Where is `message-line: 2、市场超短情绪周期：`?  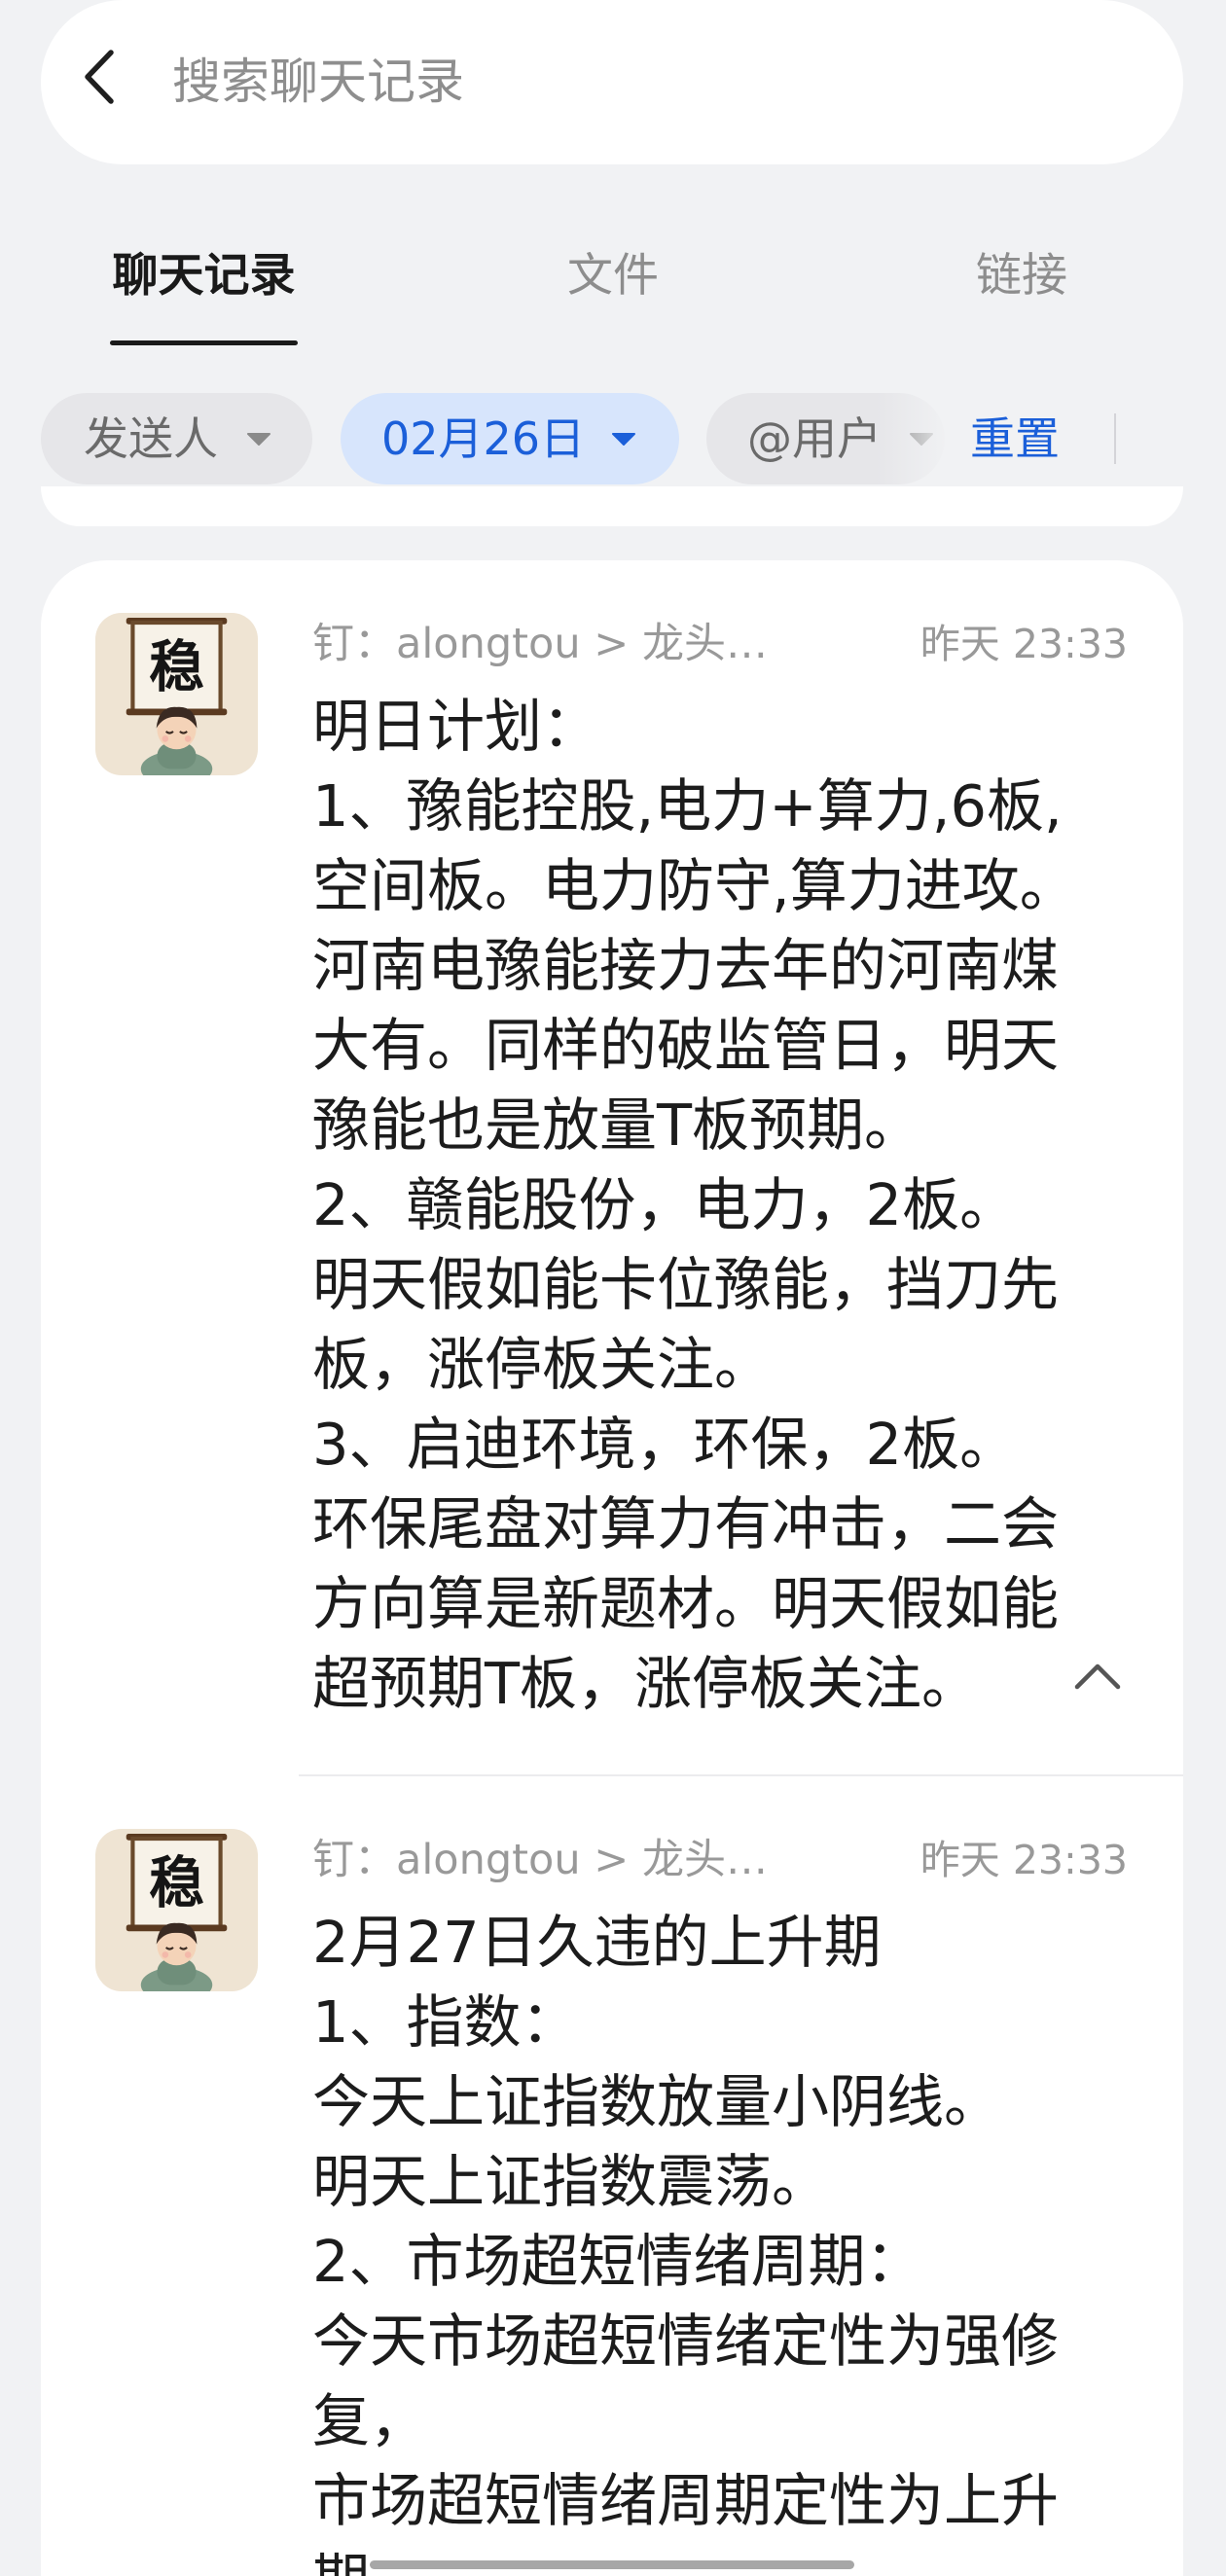
message-line: 2、市场超短情绪周期： is located at coordinates (617, 2261).